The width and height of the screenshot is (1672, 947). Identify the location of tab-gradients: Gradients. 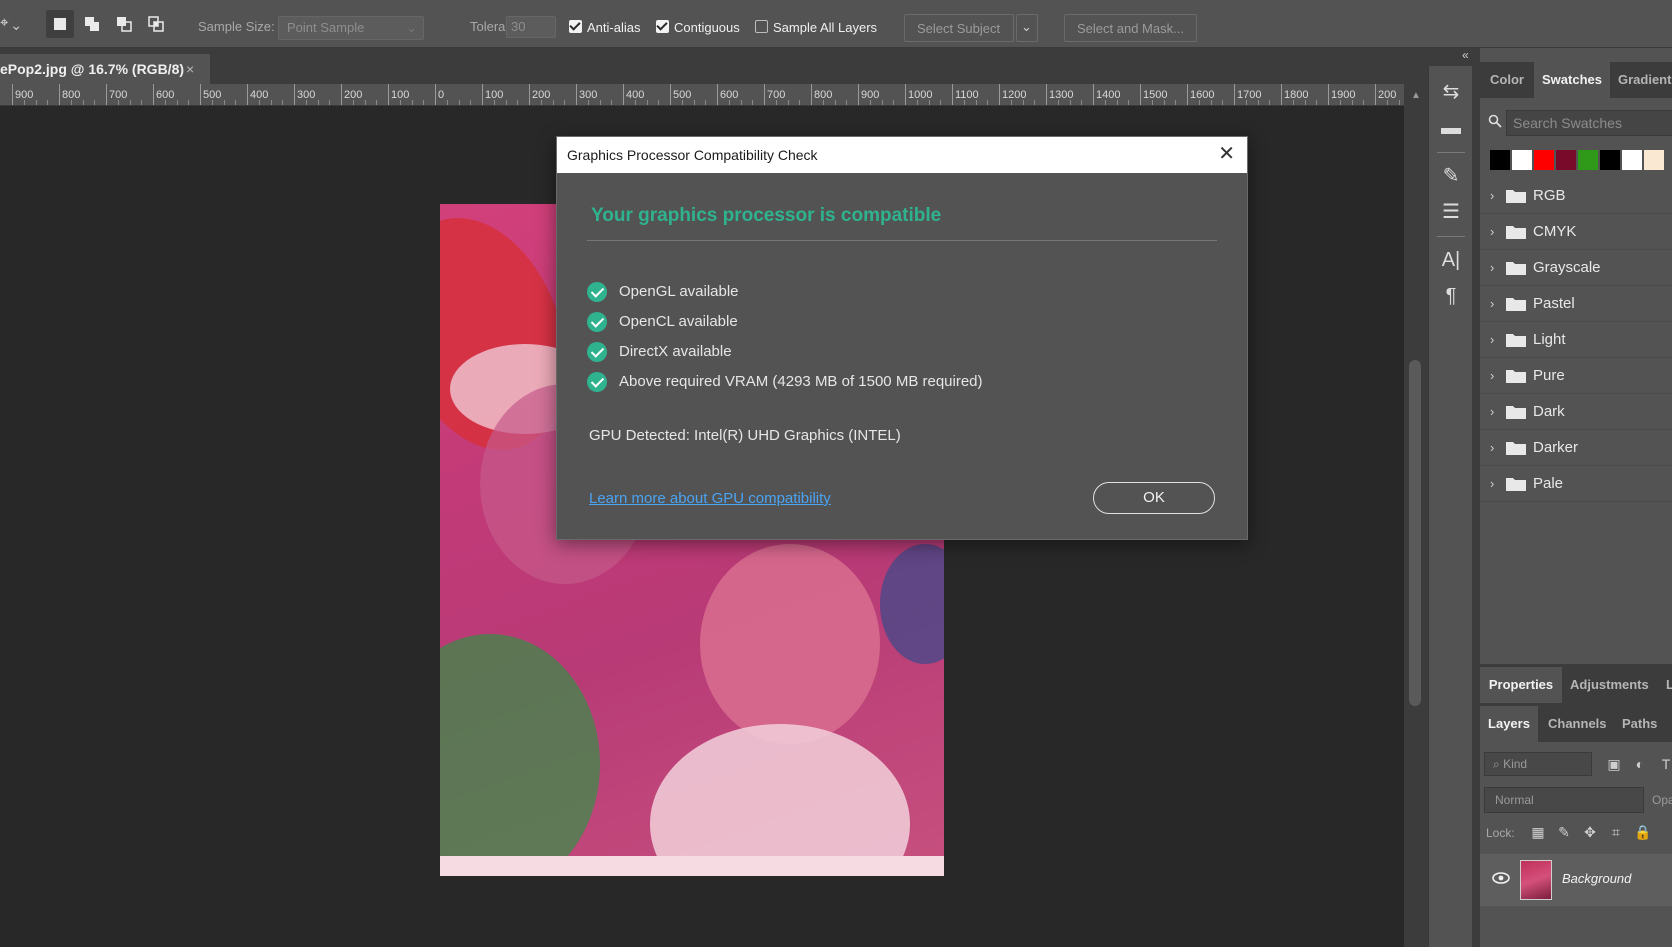
(1645, 80).